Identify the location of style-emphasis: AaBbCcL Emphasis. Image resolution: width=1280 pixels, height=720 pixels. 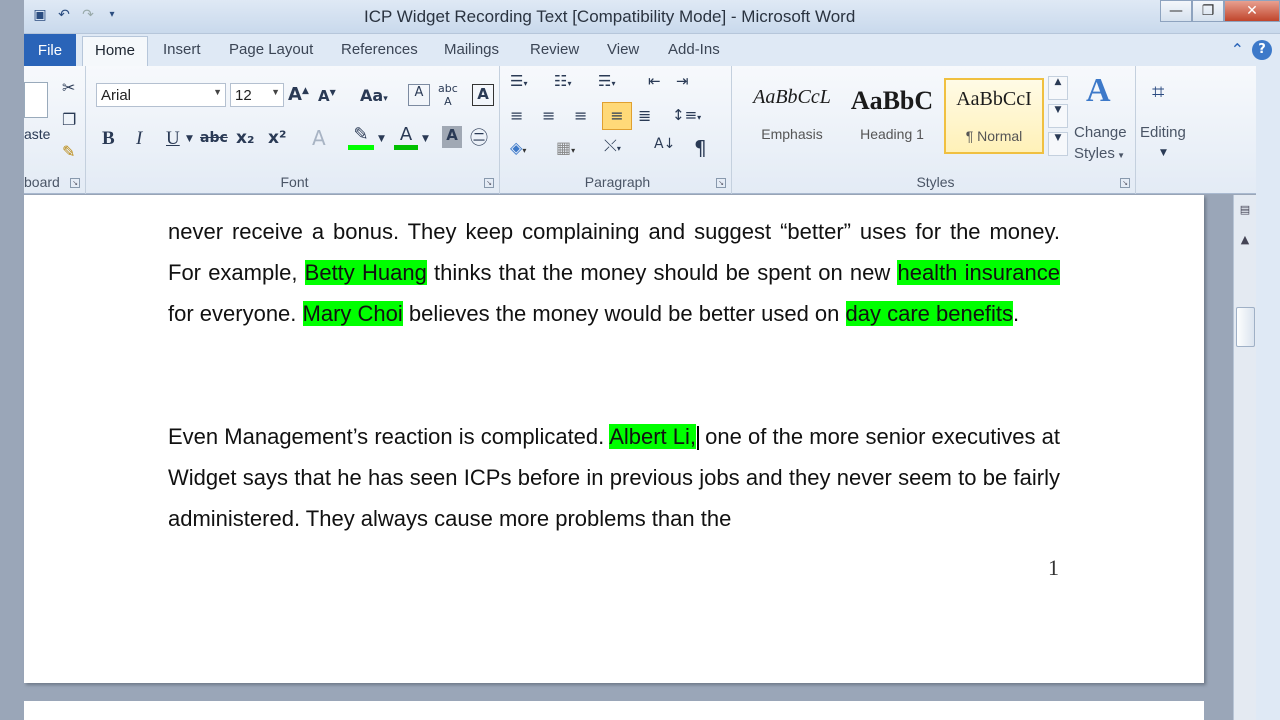
(792, 116).